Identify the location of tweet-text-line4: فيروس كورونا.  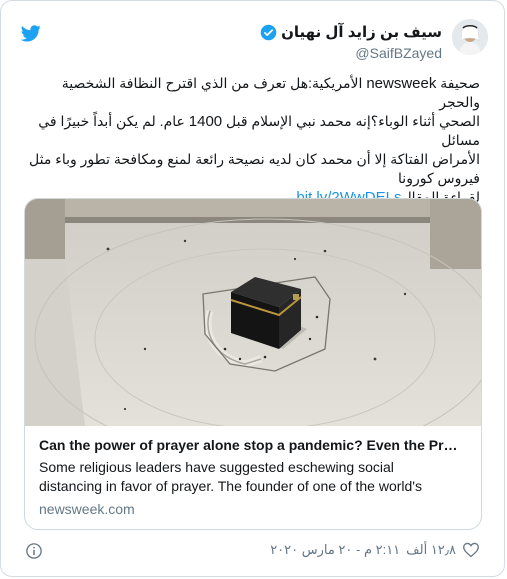
(439, 178).